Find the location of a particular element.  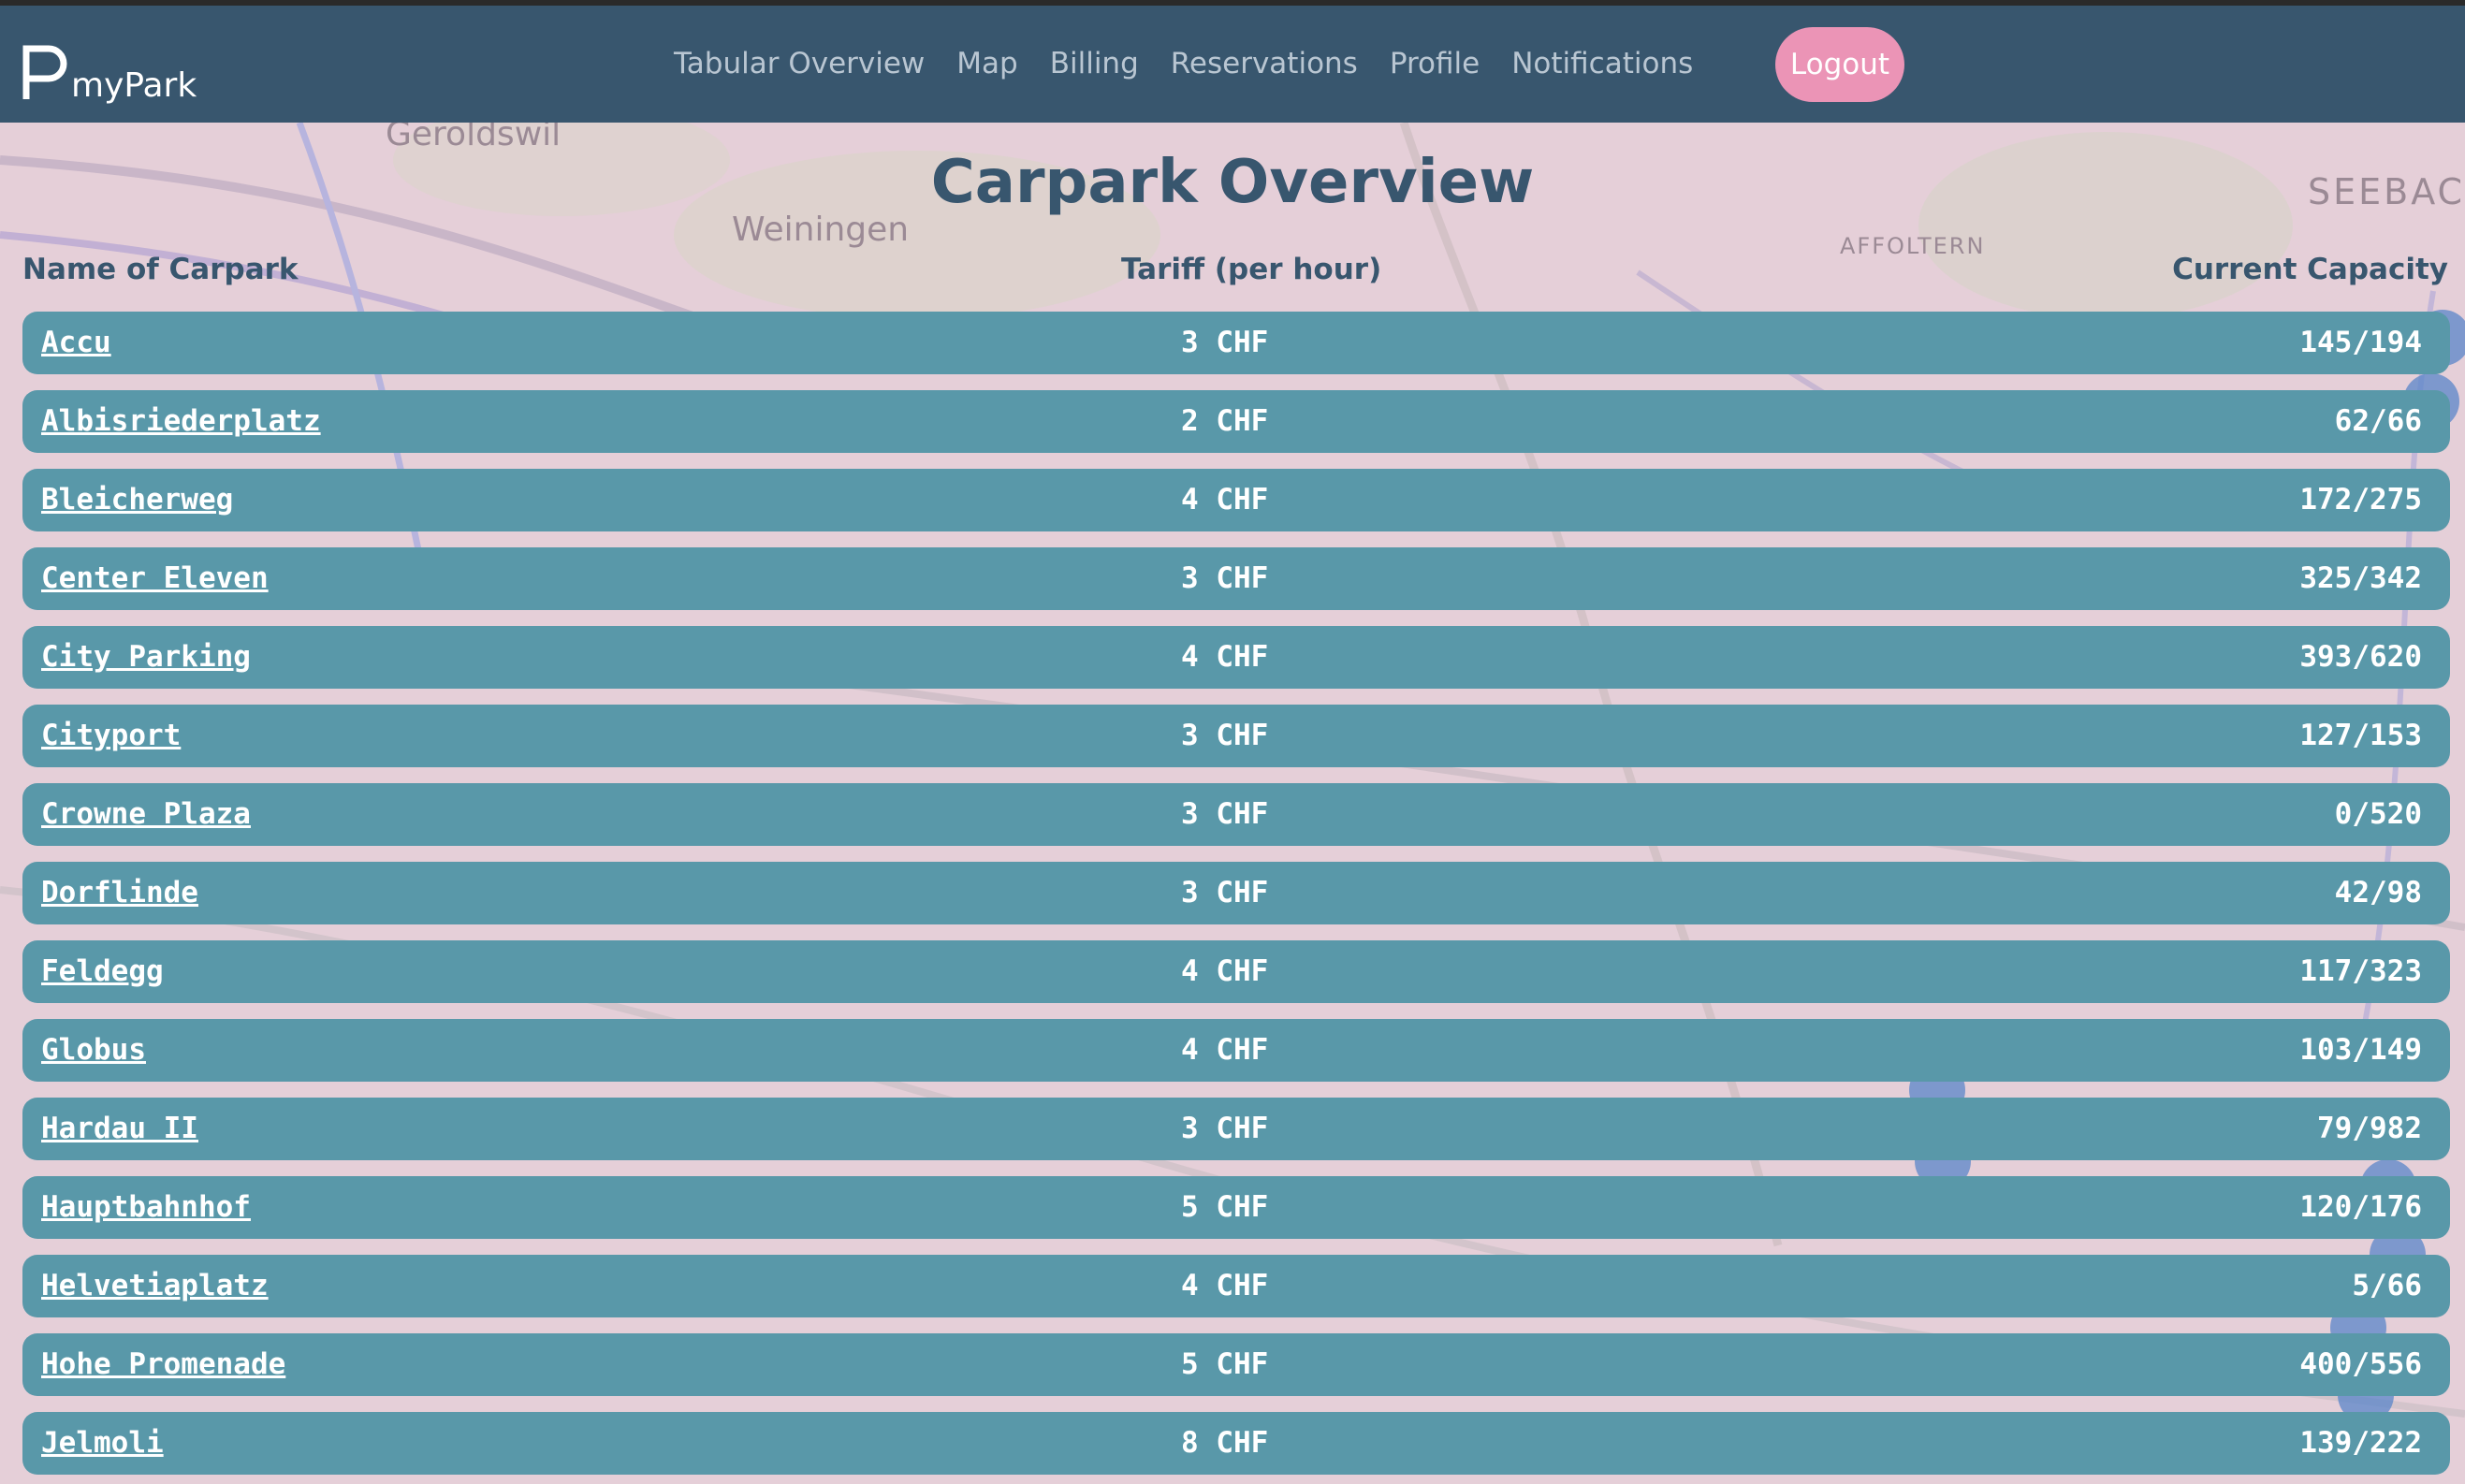

column-header-capacity: Current Capacity is located at coordinates (2310, 269).